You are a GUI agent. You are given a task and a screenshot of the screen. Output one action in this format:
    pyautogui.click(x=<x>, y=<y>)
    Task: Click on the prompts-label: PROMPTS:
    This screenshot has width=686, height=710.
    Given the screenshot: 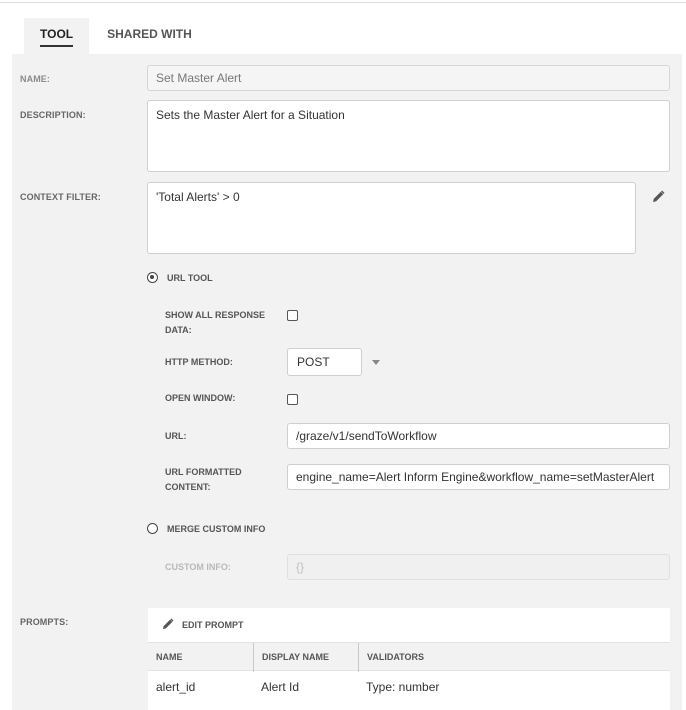 What is the action you would take?
    pyautogui.click(x=44, y=622)
    